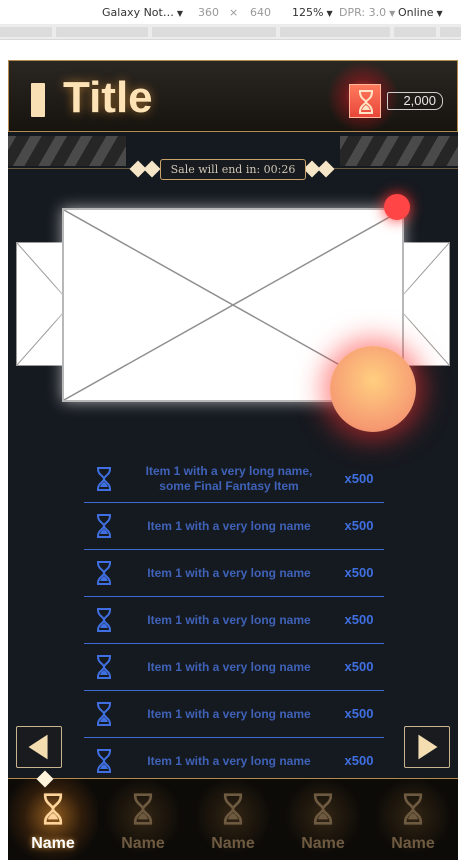 The width and height of the screenshot is (461, 867). What do you see at coordinates (234, 12) in the screenshot?
I see `times-sign: ×` at bounding box center [234, 12].